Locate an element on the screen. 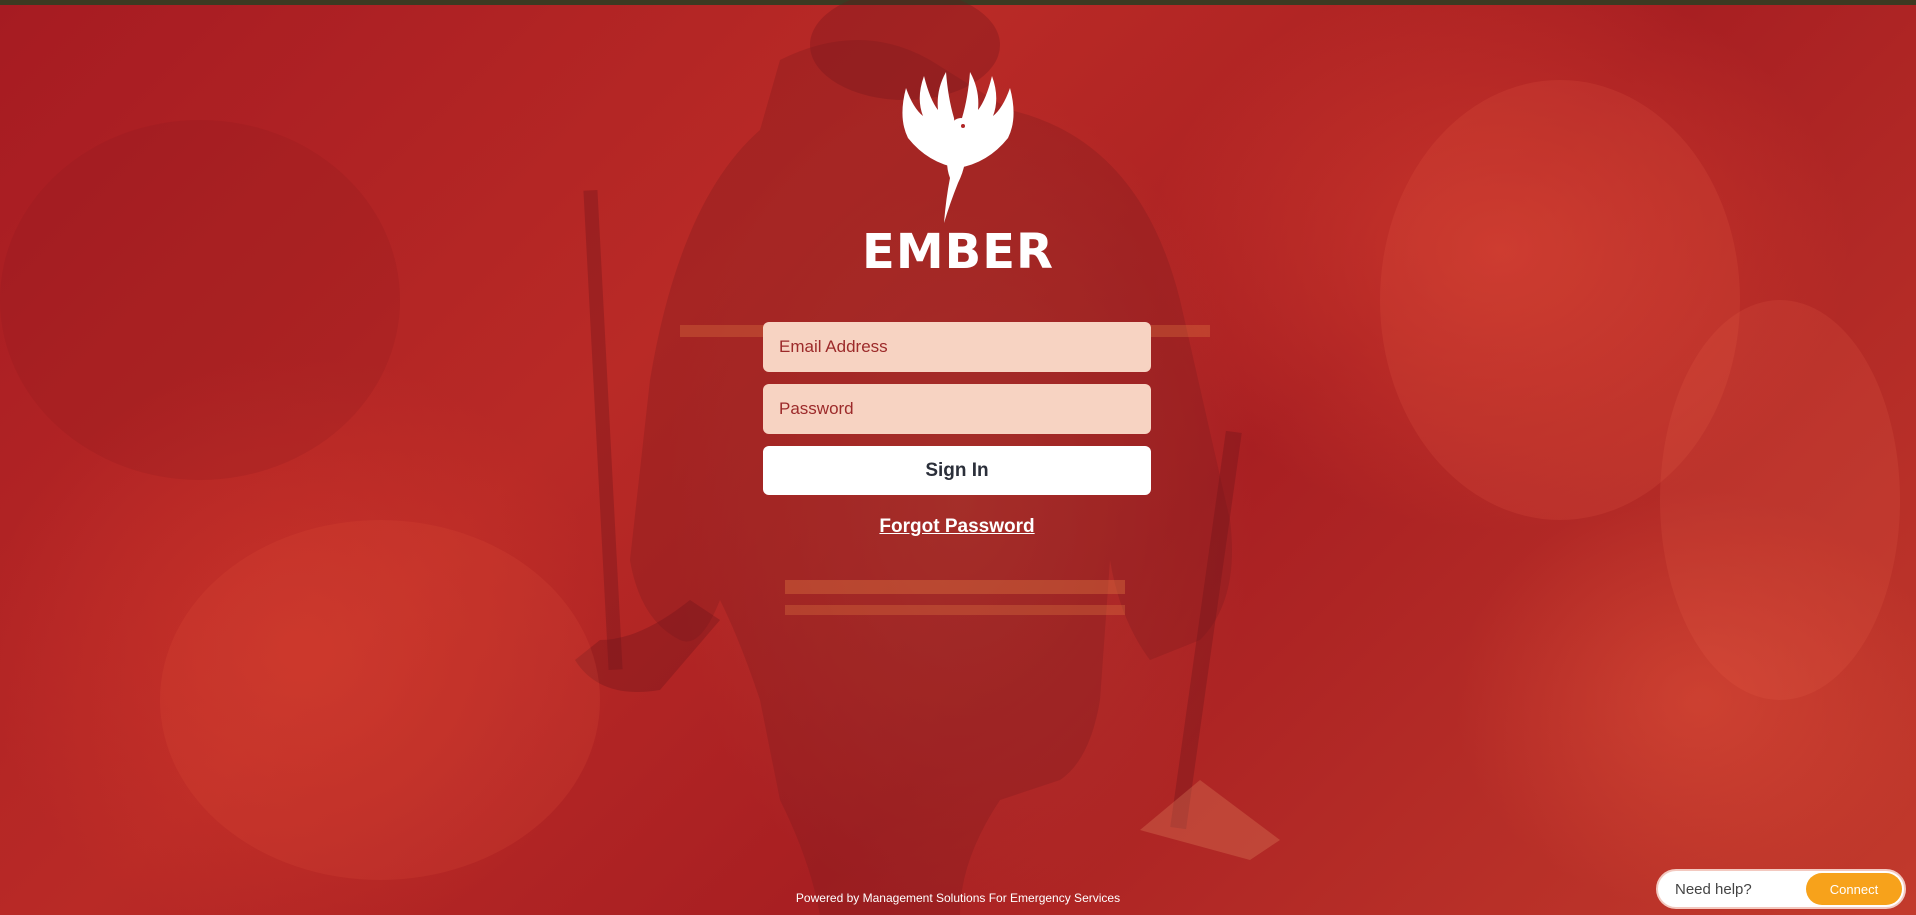 The height and width of the screenshot is (915, 1916). brand-logo: EMBER is located at coordinates (958, 173).